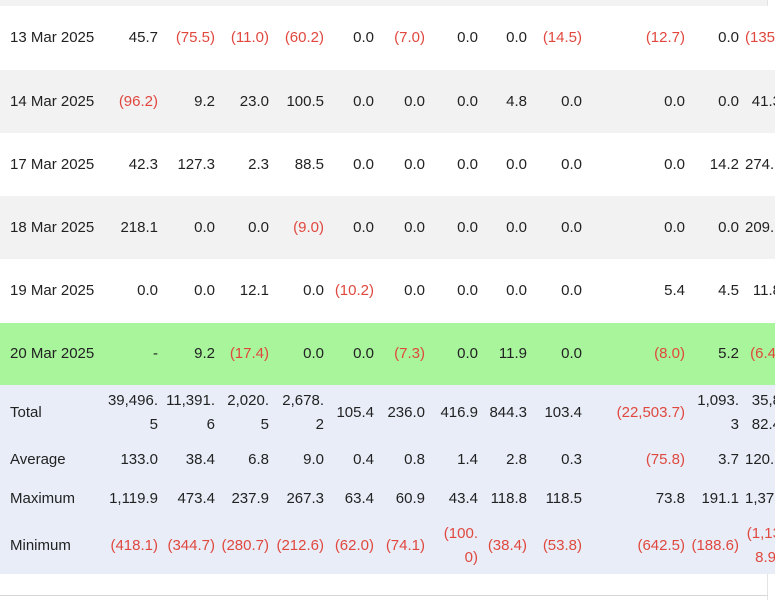 The width and height of the screenshot is (775, 600). What do you see at coordinates (409, 353) in the screenshot?
I see `table-cell: (7.3)` at bounding box center [409, 353].